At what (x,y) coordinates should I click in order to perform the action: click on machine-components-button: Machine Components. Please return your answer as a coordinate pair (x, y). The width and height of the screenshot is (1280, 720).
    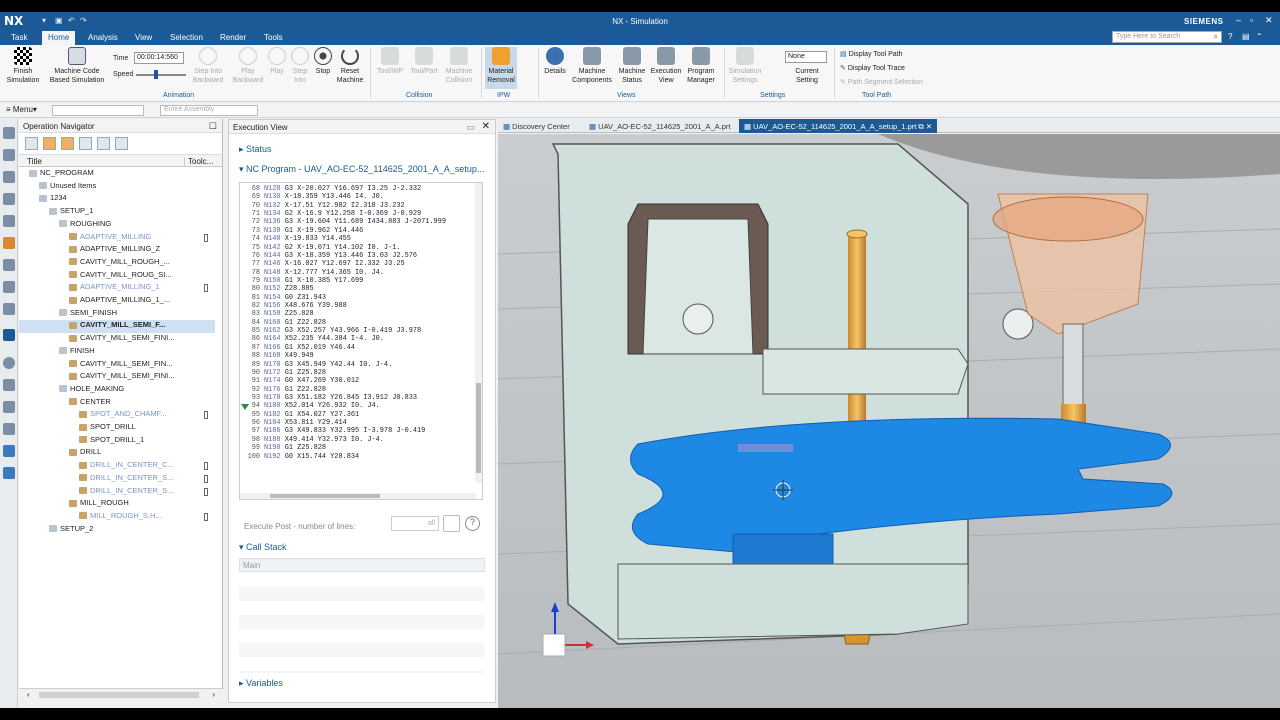
    Looking at the image, I should click on (592, 66).